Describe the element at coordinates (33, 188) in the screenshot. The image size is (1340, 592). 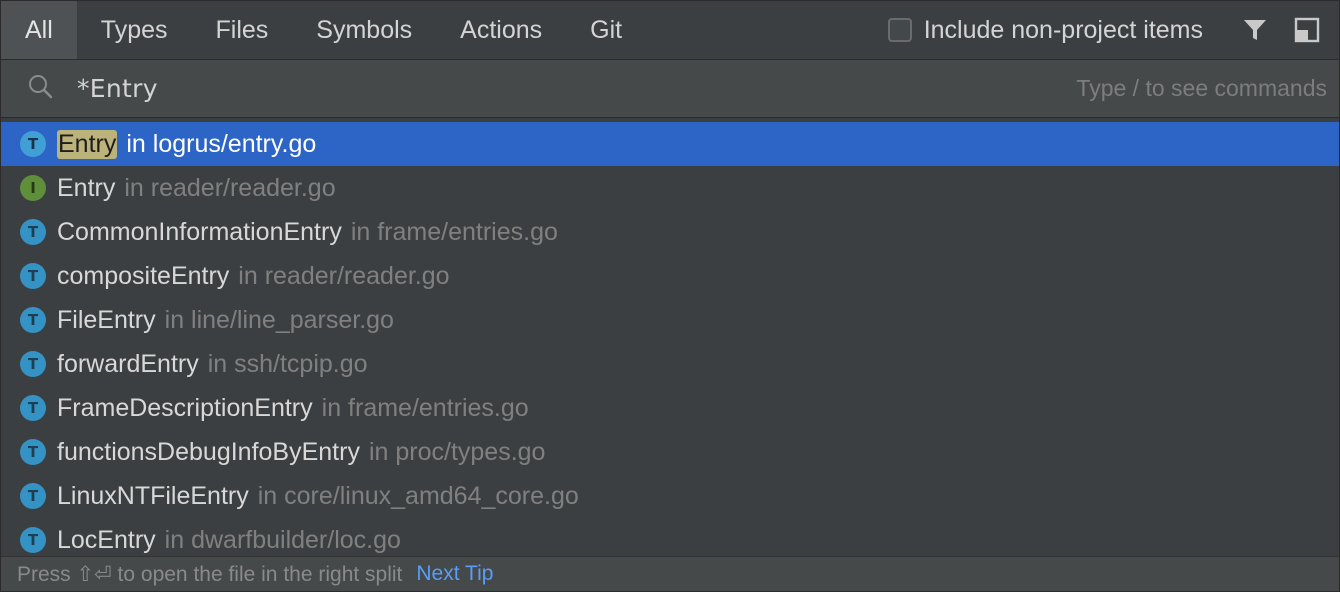
I see `interface-badge-icon: I` at that location.